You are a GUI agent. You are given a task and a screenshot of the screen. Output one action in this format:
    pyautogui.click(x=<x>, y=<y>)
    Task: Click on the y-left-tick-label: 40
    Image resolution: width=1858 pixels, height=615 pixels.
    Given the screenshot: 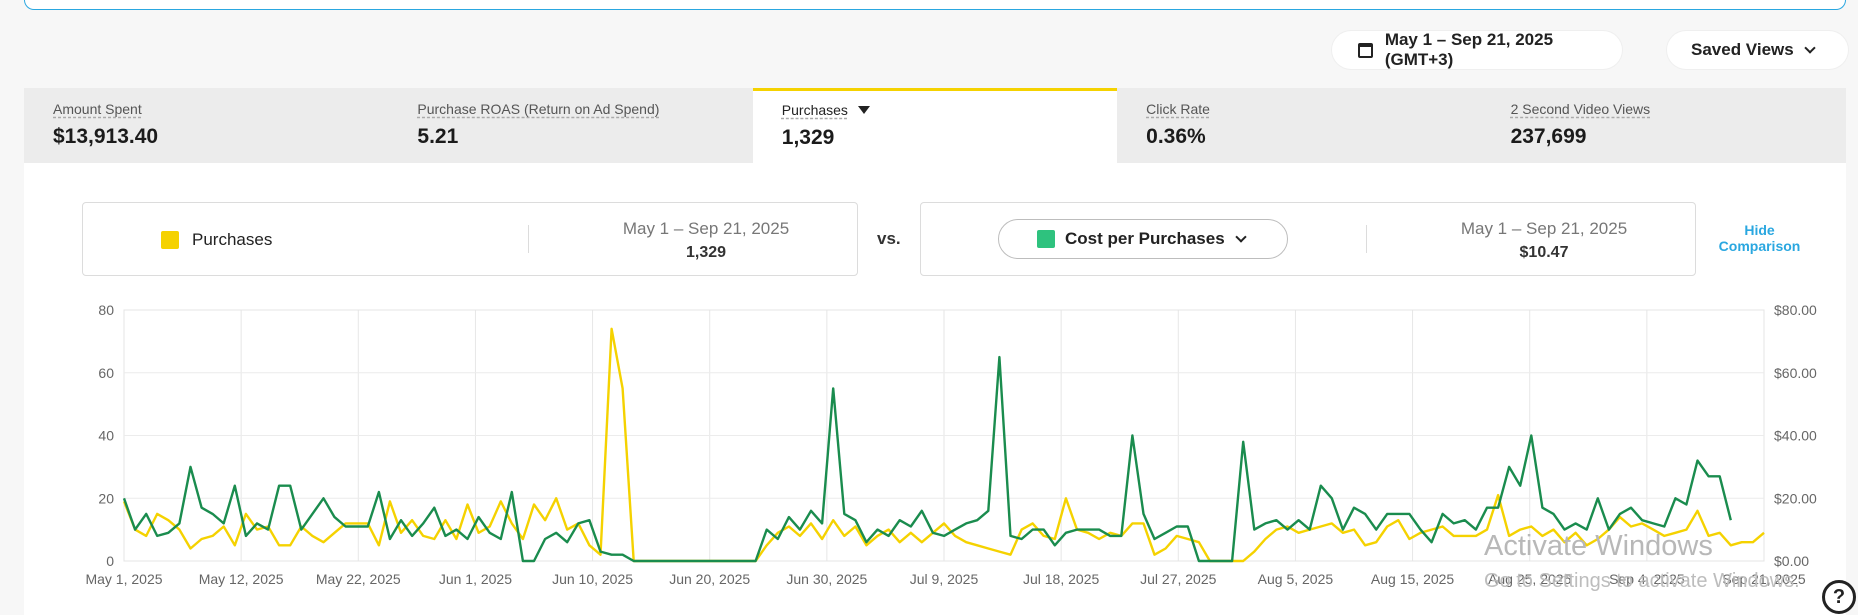 What is the action you would take?
    pyautogui.click(x=106, y=436)
    